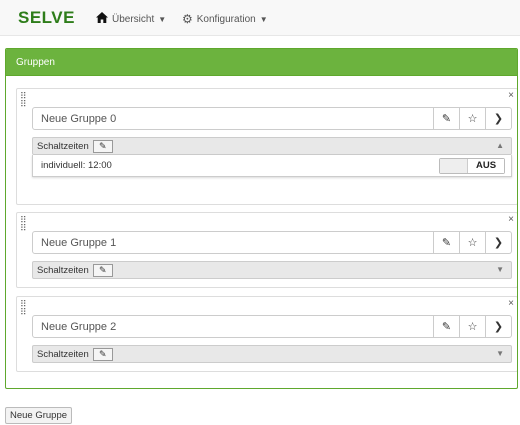  Describe the element at coordinates (46, 18) in the screenshot. I see `brand-logo: SELVE` at that location.